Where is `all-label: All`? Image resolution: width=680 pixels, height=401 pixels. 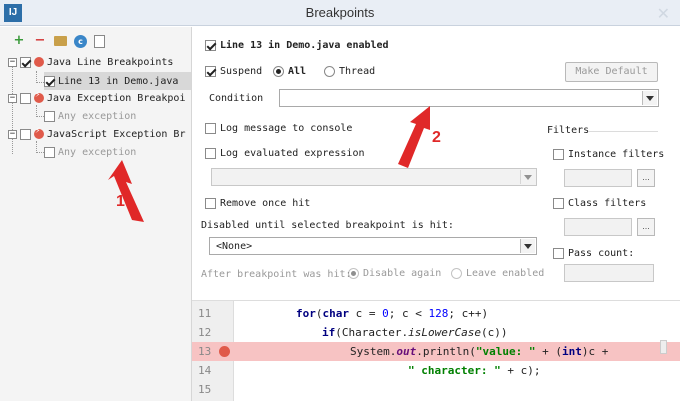 all-label: All is located at coordinates (297, 71).